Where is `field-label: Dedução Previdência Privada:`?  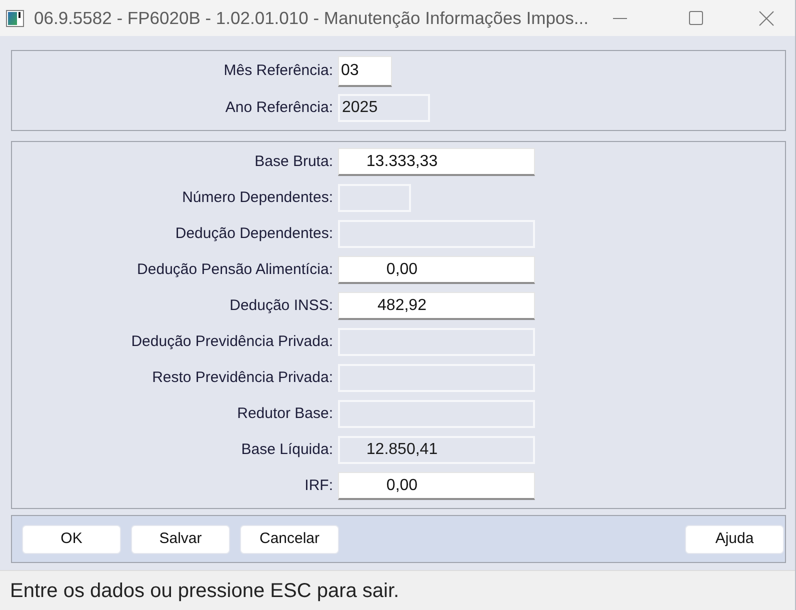 field-label: Dedução Previdência Privada: is located at coordinates (232, 341).